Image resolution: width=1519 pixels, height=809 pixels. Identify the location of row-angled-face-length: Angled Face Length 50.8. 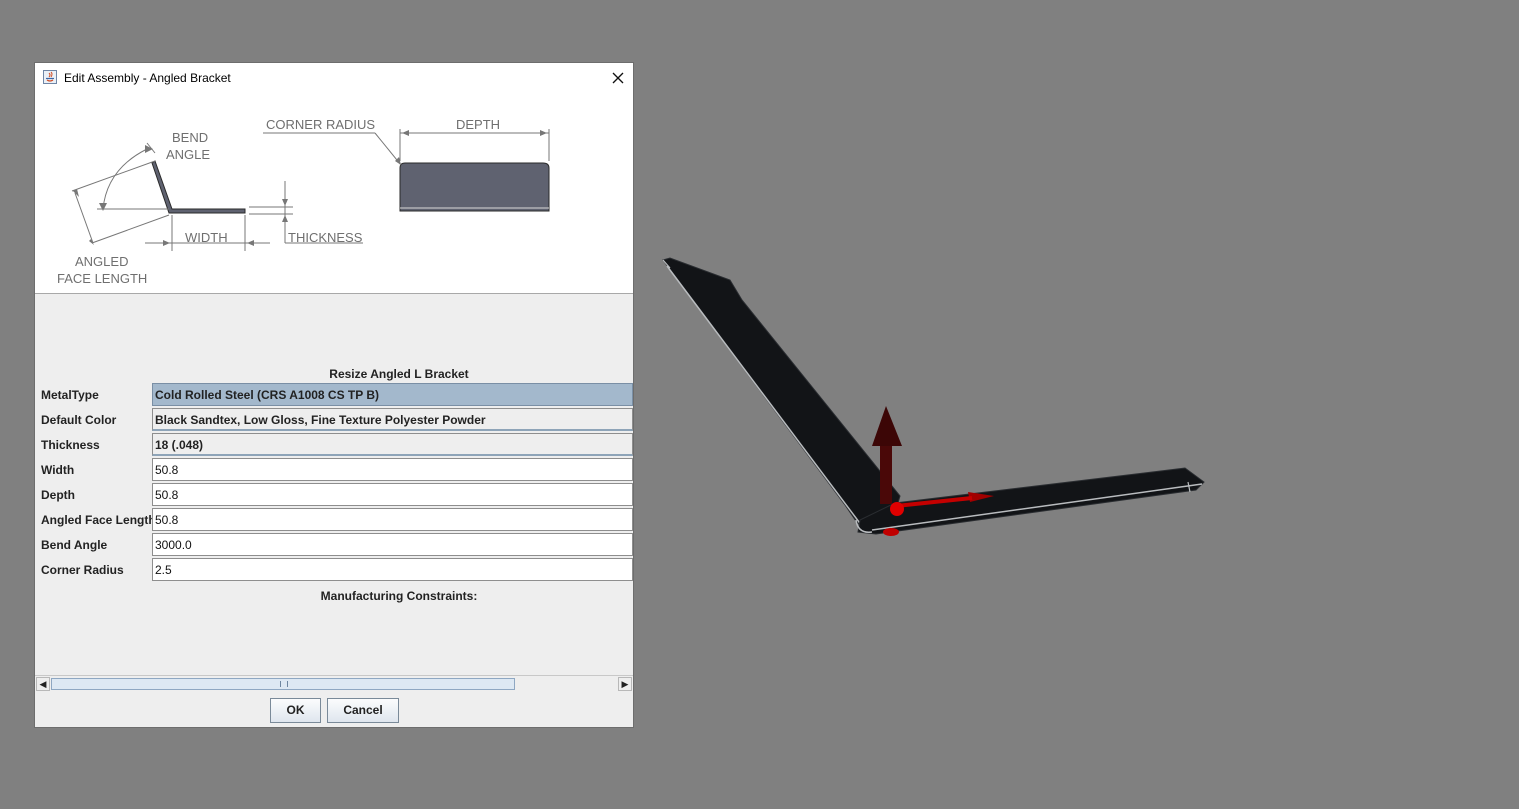
(334, 520).